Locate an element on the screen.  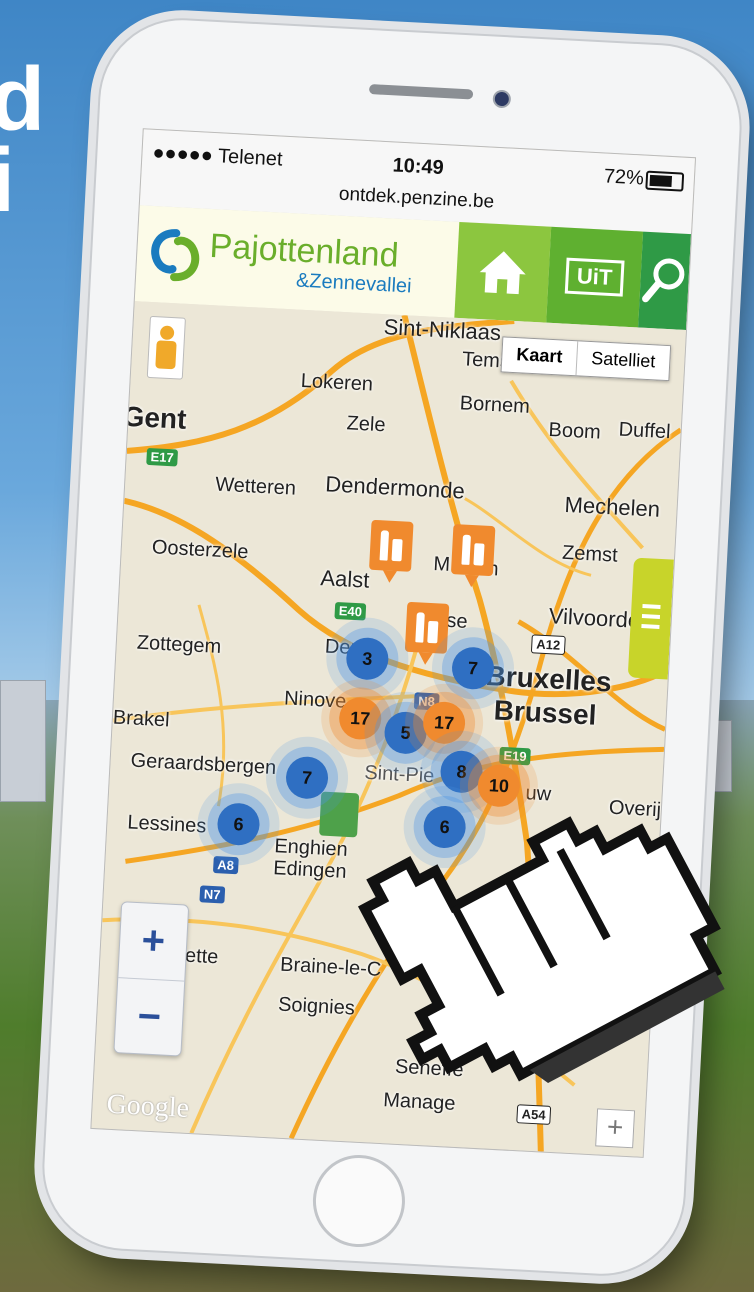
battery-percent: 72% is located at coordinates (624, 177).